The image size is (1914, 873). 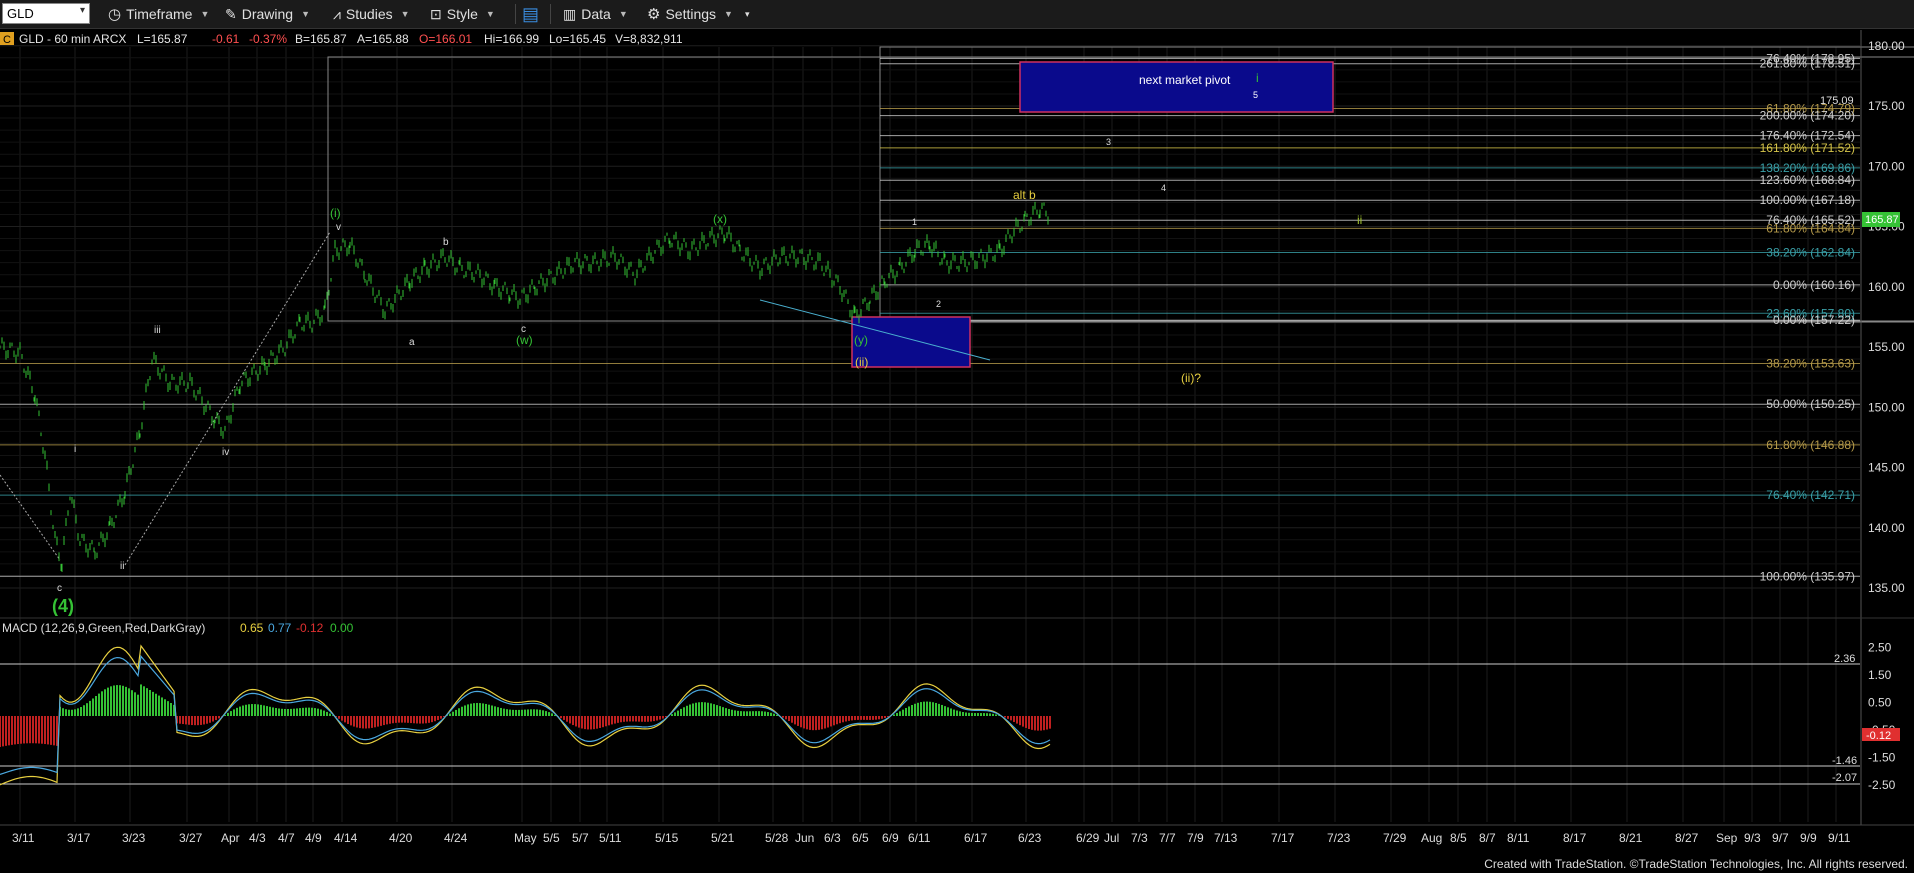 What do you see at coordinates (1844, 761) in the screenshot?
I see `macd-level-label: -1.46` at bounding box center [1844, 761].